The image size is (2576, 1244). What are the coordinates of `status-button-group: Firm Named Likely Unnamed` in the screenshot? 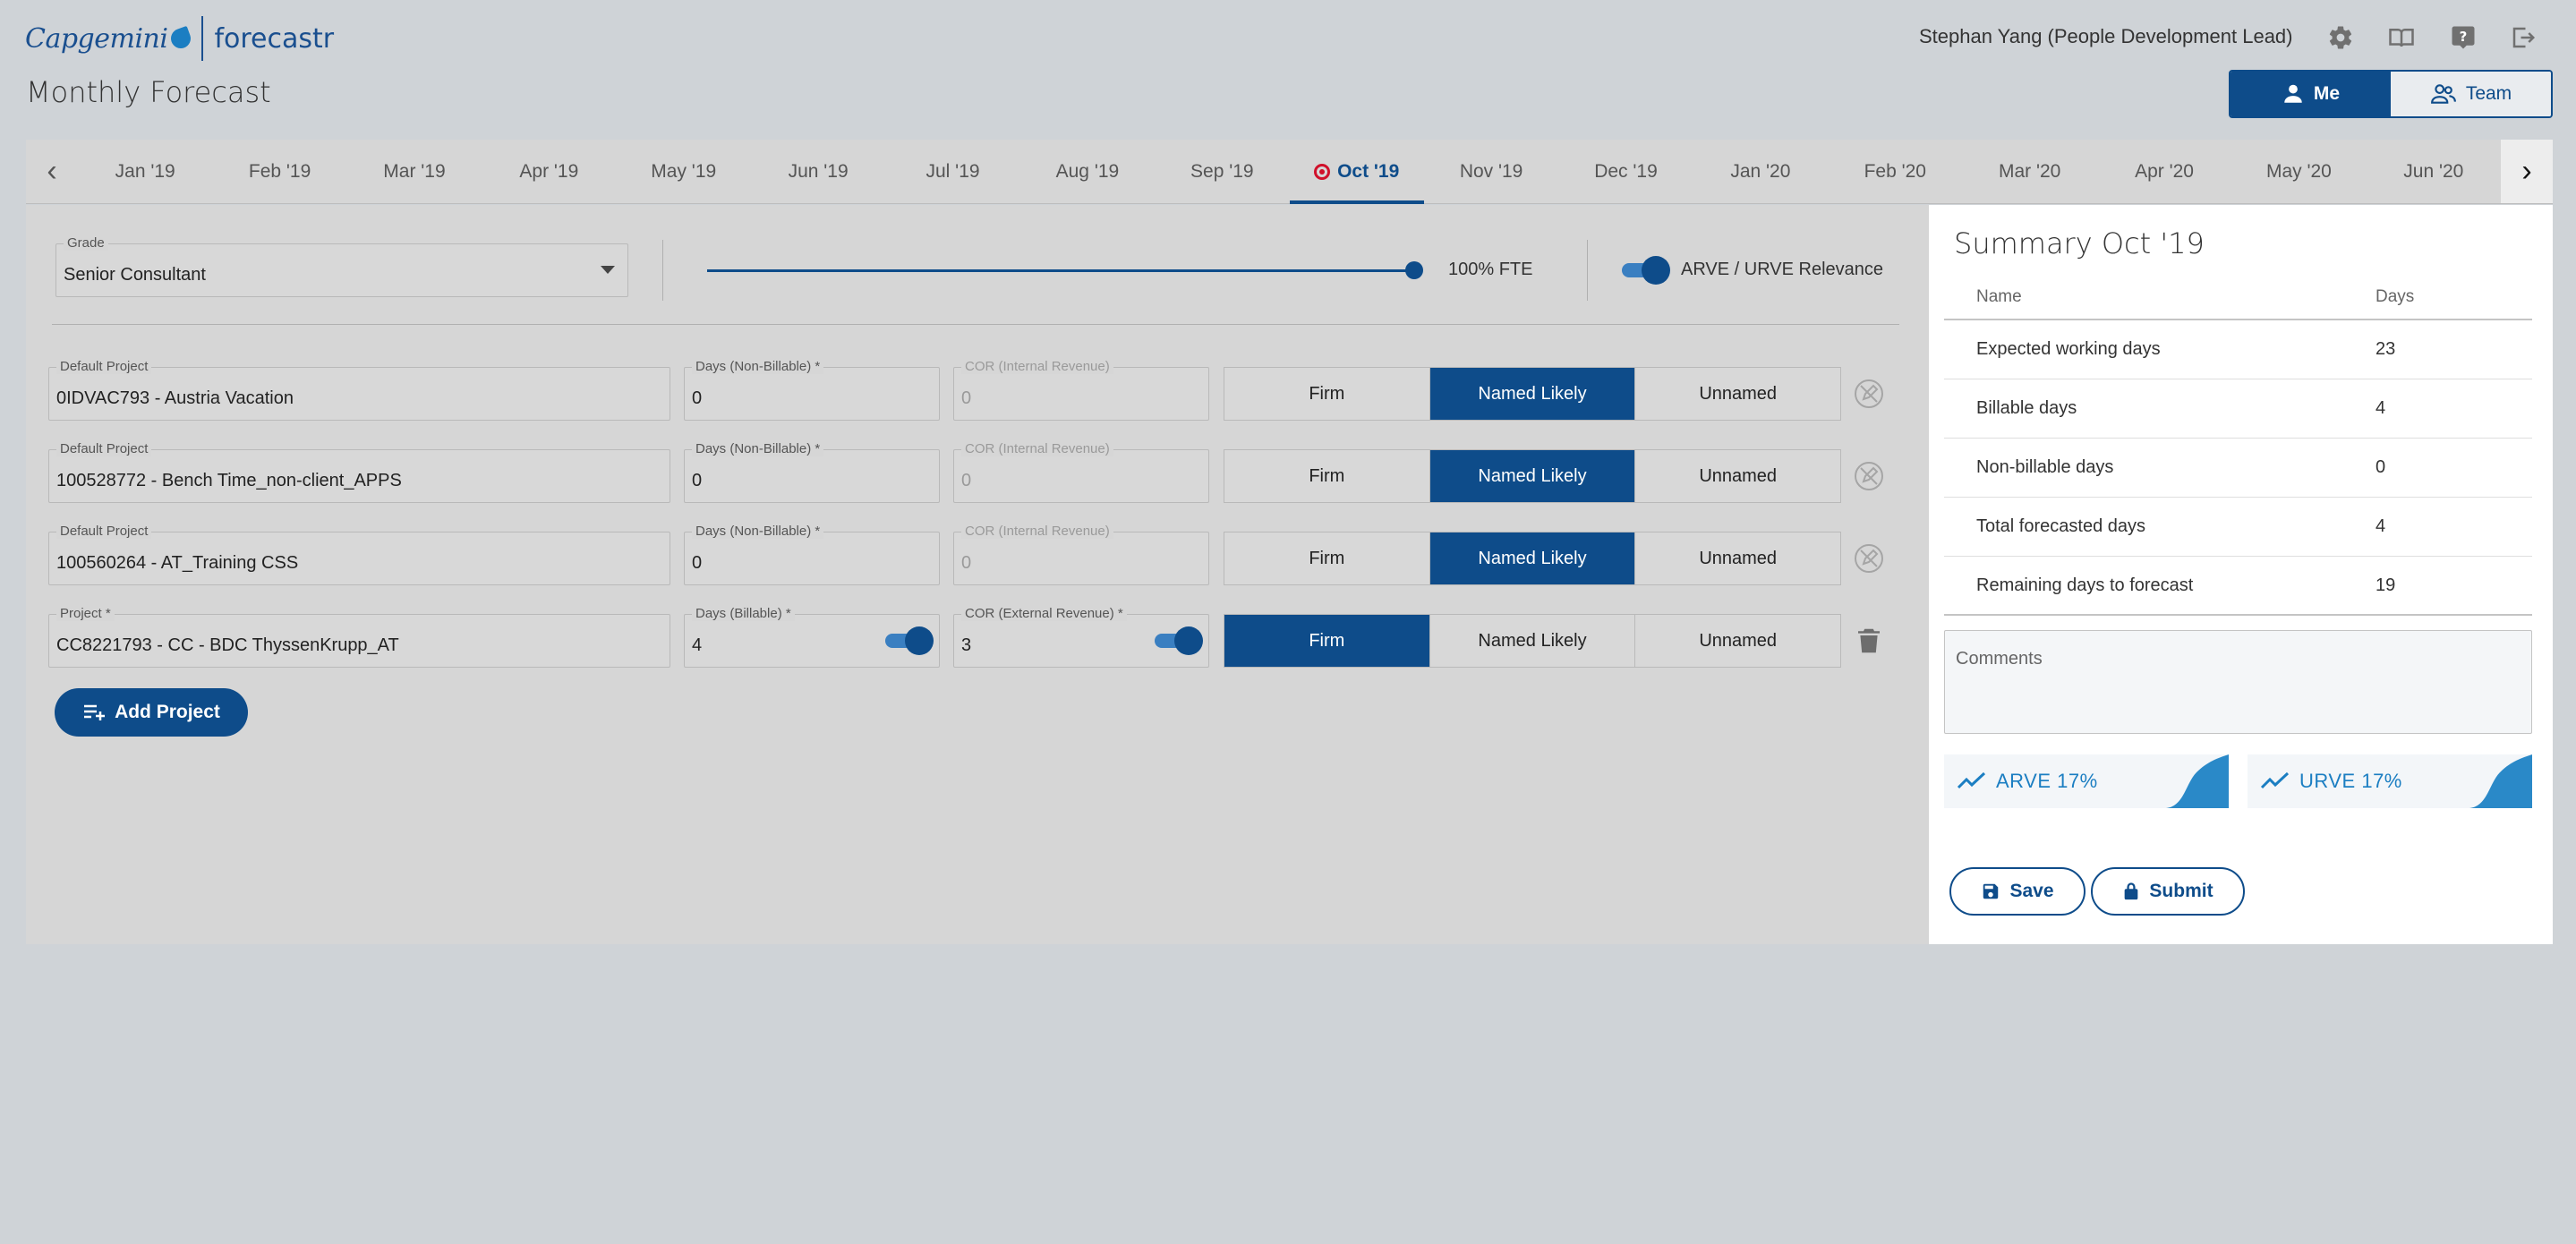 It's located at (1532, 394).